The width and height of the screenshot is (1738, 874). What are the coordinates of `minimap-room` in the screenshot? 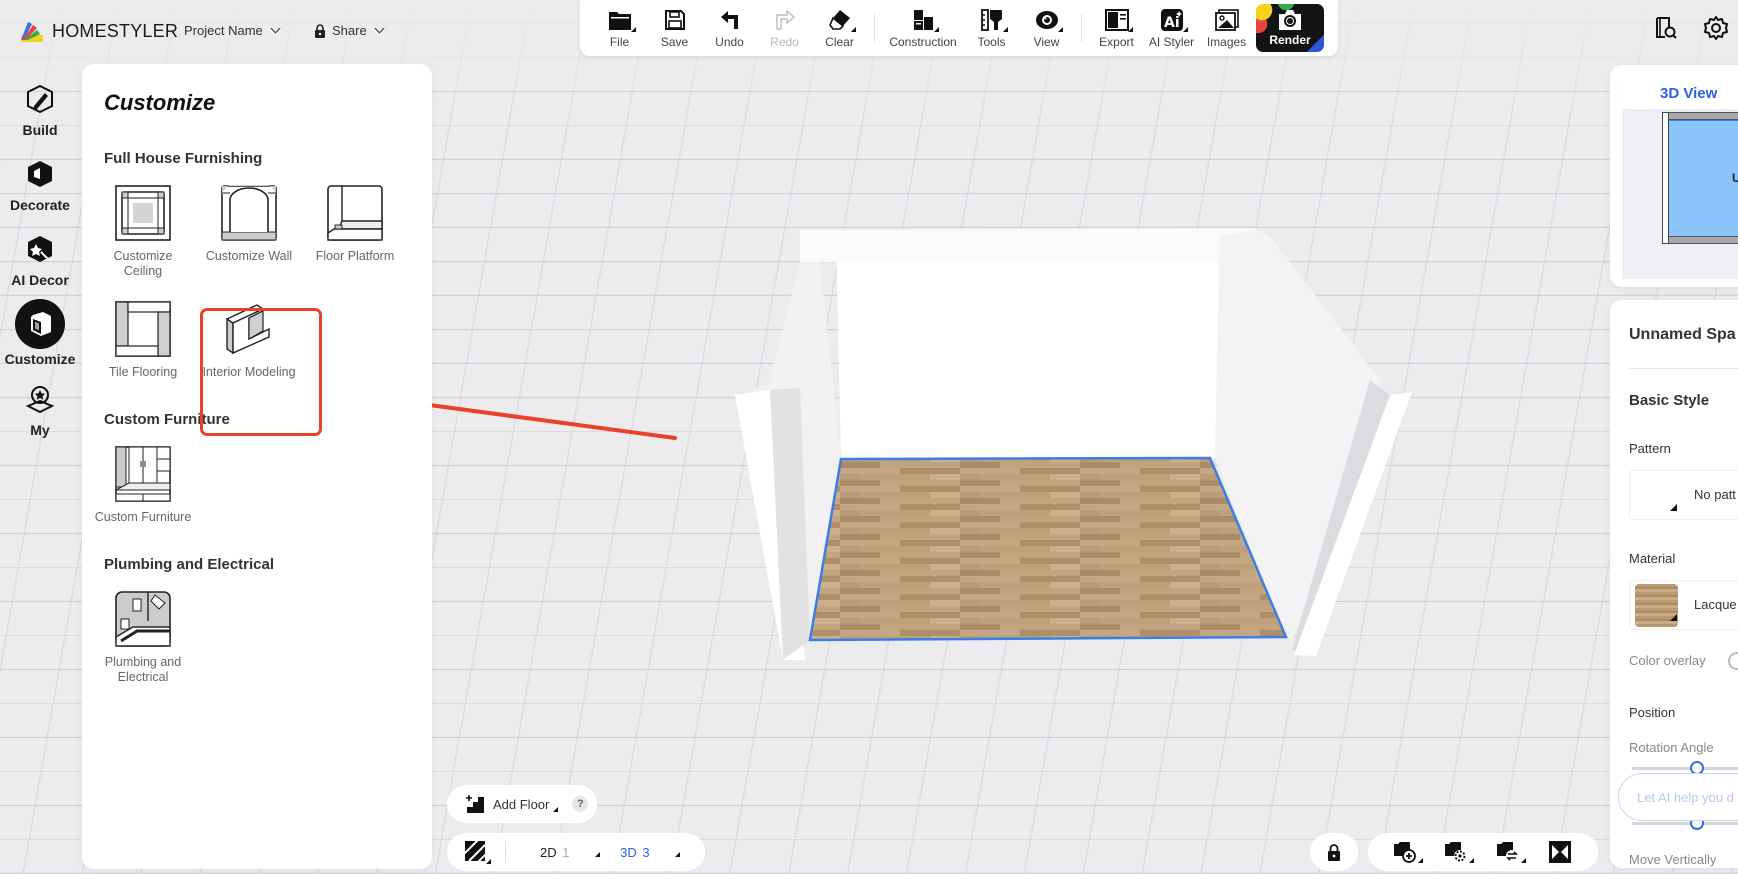 It's located at (1702, 181).